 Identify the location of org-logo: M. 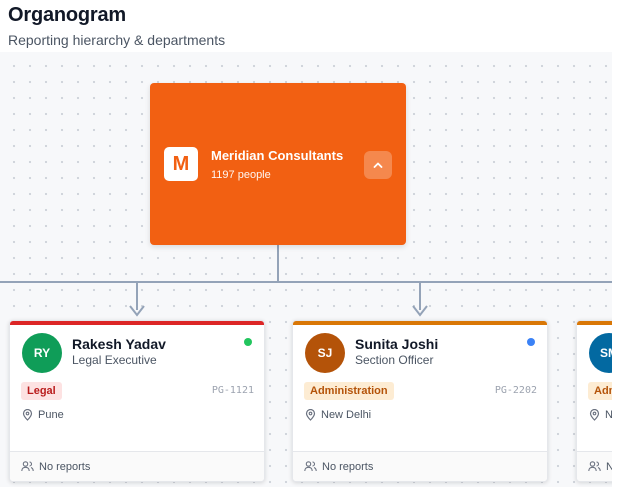
(181, 164).